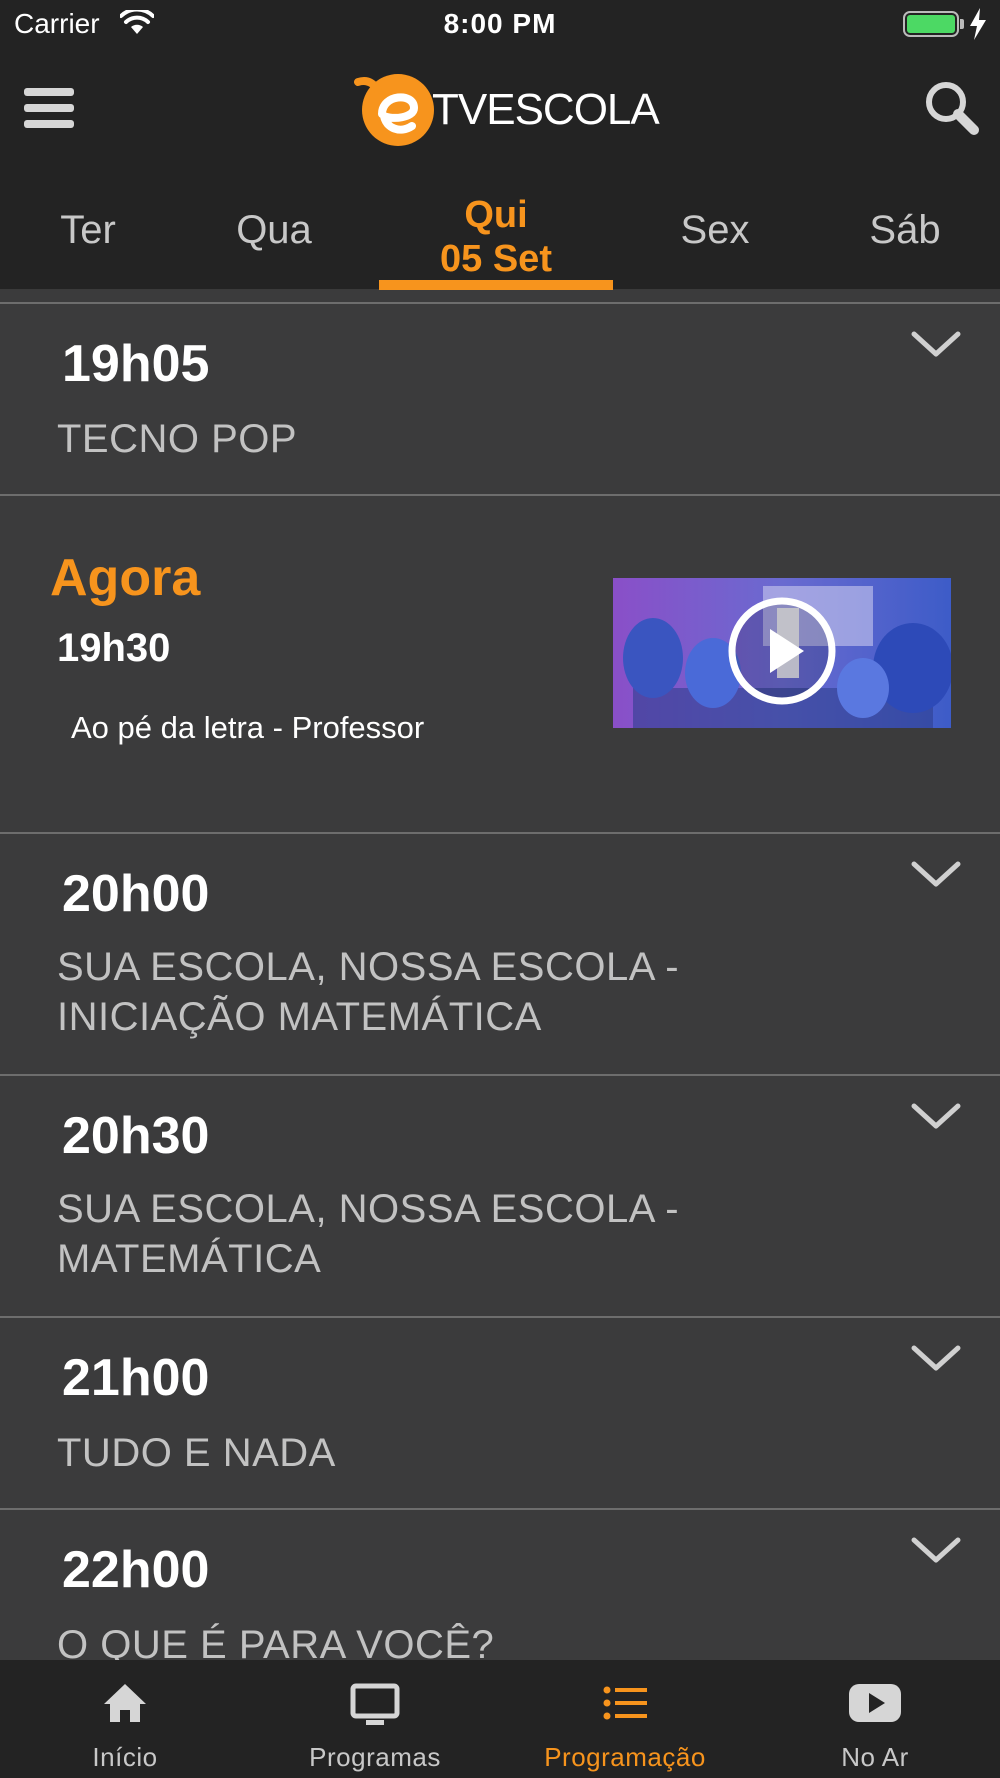  What do you see at coordinates (125, 1703) in the screenshot?
I see `home-icon` at bounding box center [125, 1703].